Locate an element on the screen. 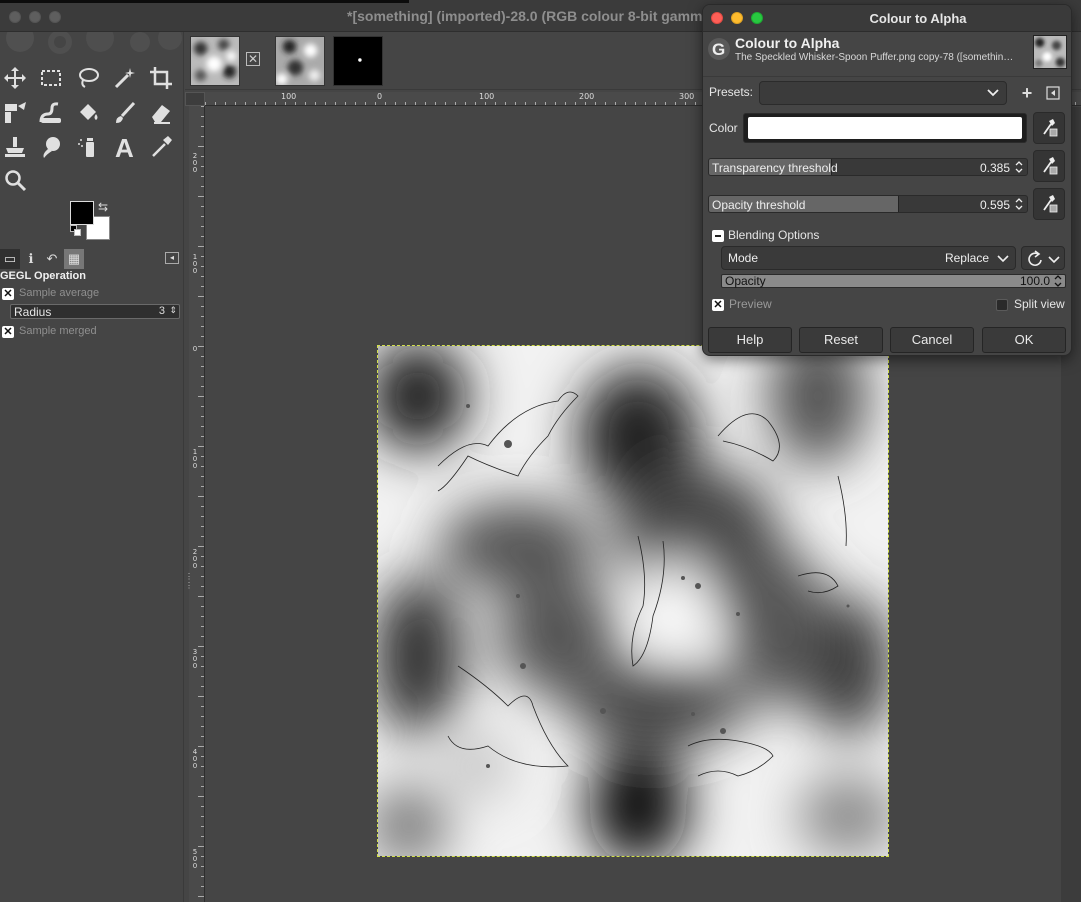  dialog-header-title: Colour to Alpha is located at coordinates (787, 43).